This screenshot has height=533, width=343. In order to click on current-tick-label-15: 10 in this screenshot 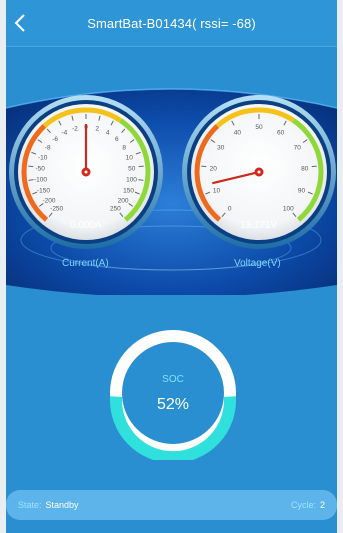, I will do `click(130, 157)`.